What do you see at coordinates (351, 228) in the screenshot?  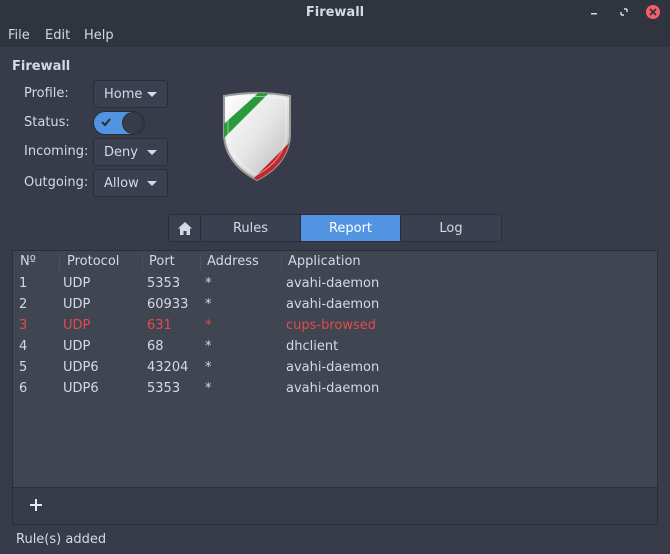 I see `tab-report: Report` at bounding box center [351, 228].